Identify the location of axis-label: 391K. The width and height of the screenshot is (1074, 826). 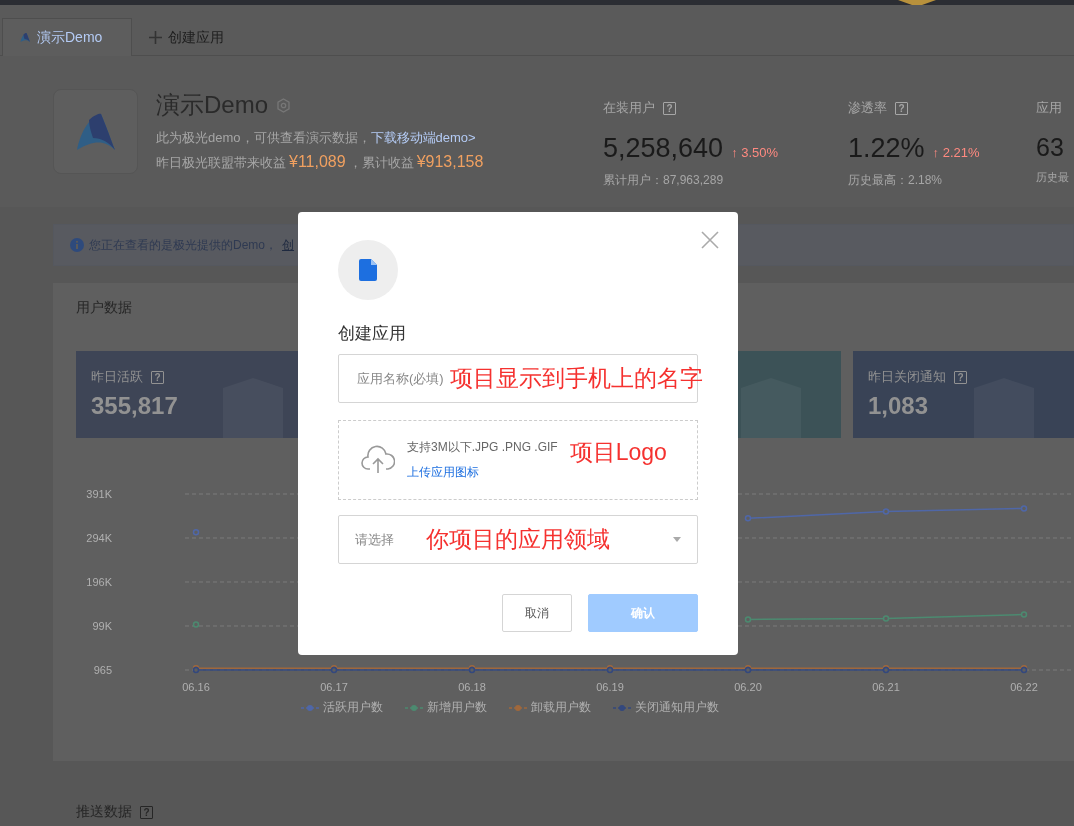
(99, 494).